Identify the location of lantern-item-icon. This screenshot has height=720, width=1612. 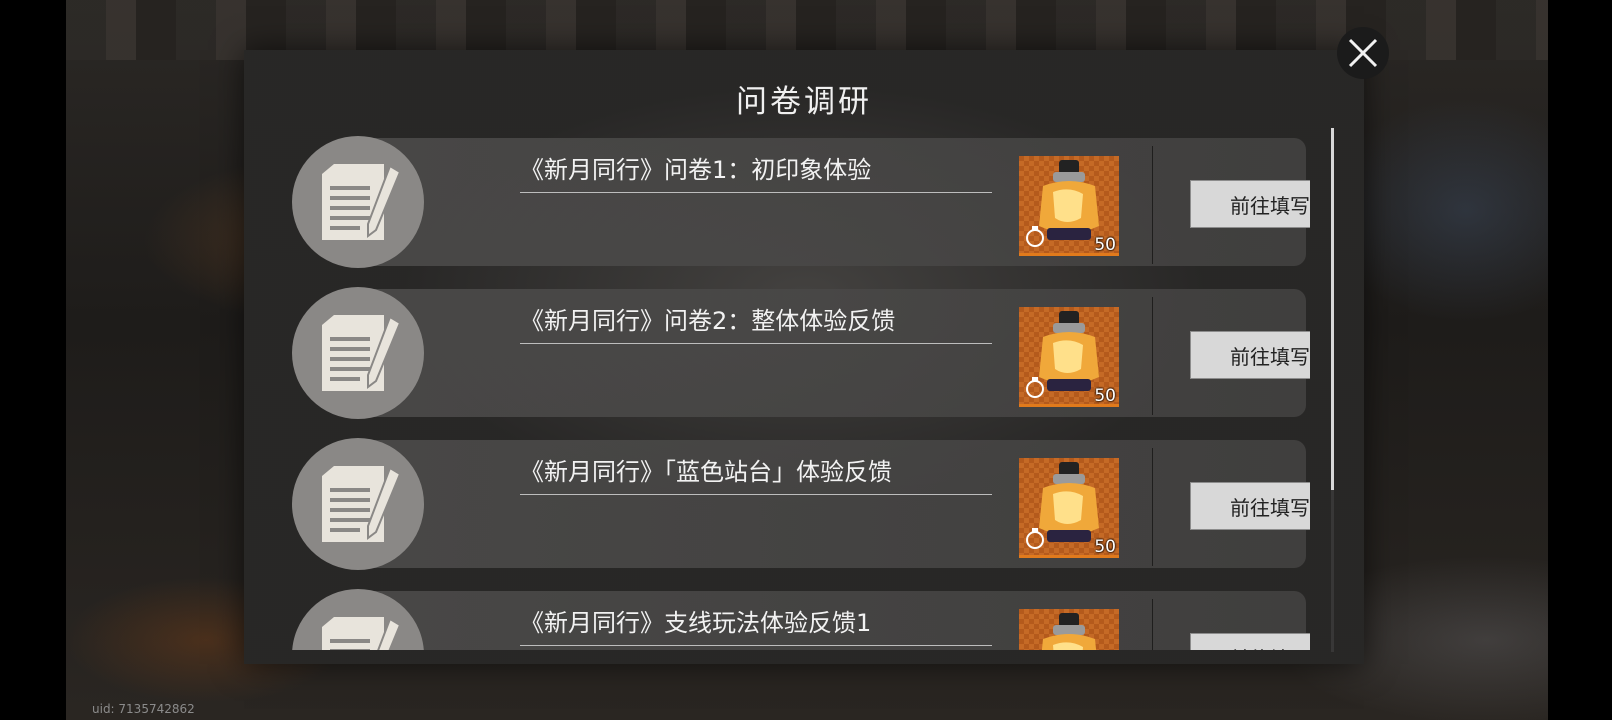
(1069, 631).